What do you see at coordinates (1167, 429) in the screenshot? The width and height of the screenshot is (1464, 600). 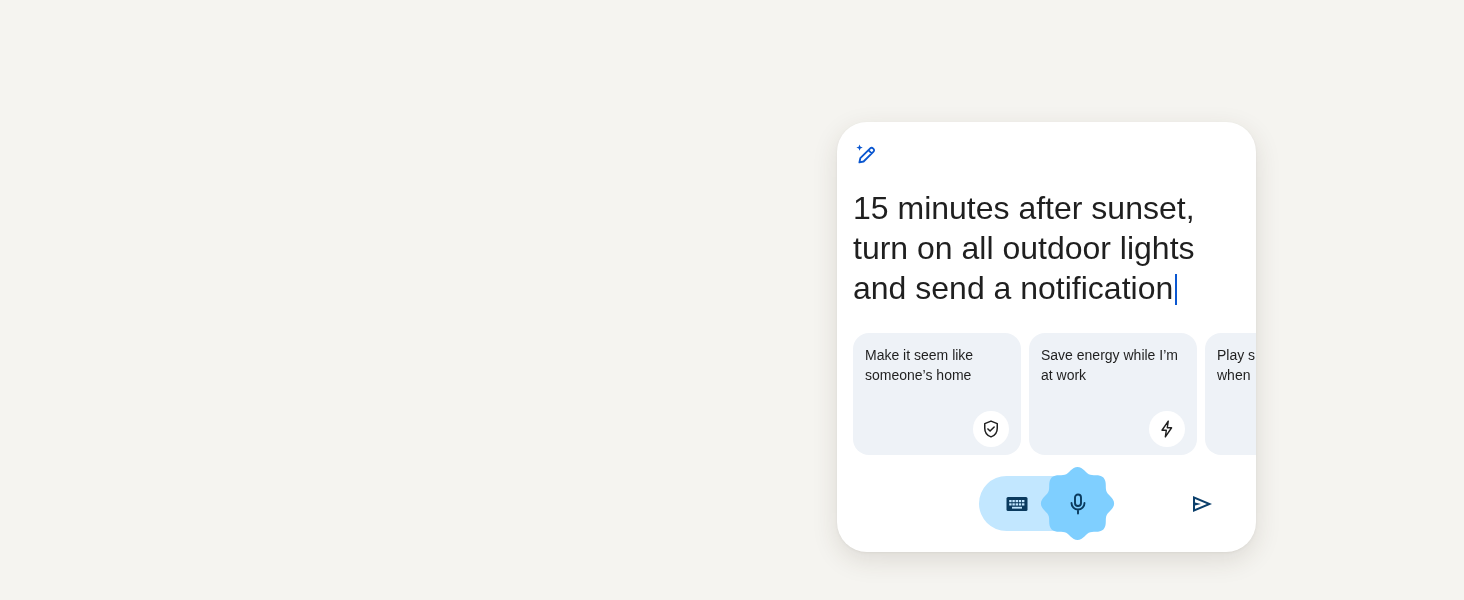 I see `lightning-bolt-icon` at bounding box center [1167, 429].